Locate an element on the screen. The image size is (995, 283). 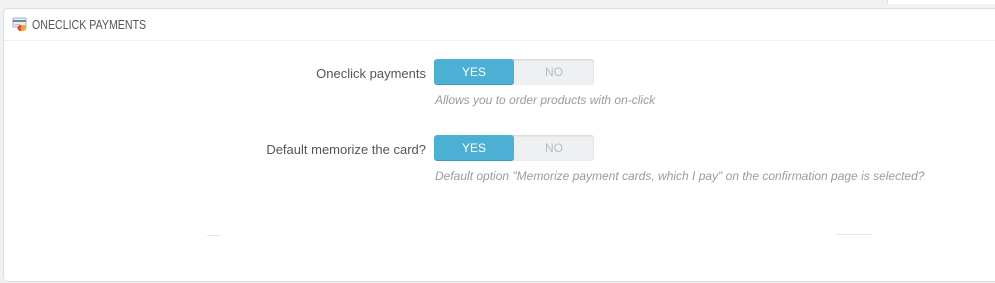
default-memorize-card-switch: YES NO is located at coordinates (514, 148).